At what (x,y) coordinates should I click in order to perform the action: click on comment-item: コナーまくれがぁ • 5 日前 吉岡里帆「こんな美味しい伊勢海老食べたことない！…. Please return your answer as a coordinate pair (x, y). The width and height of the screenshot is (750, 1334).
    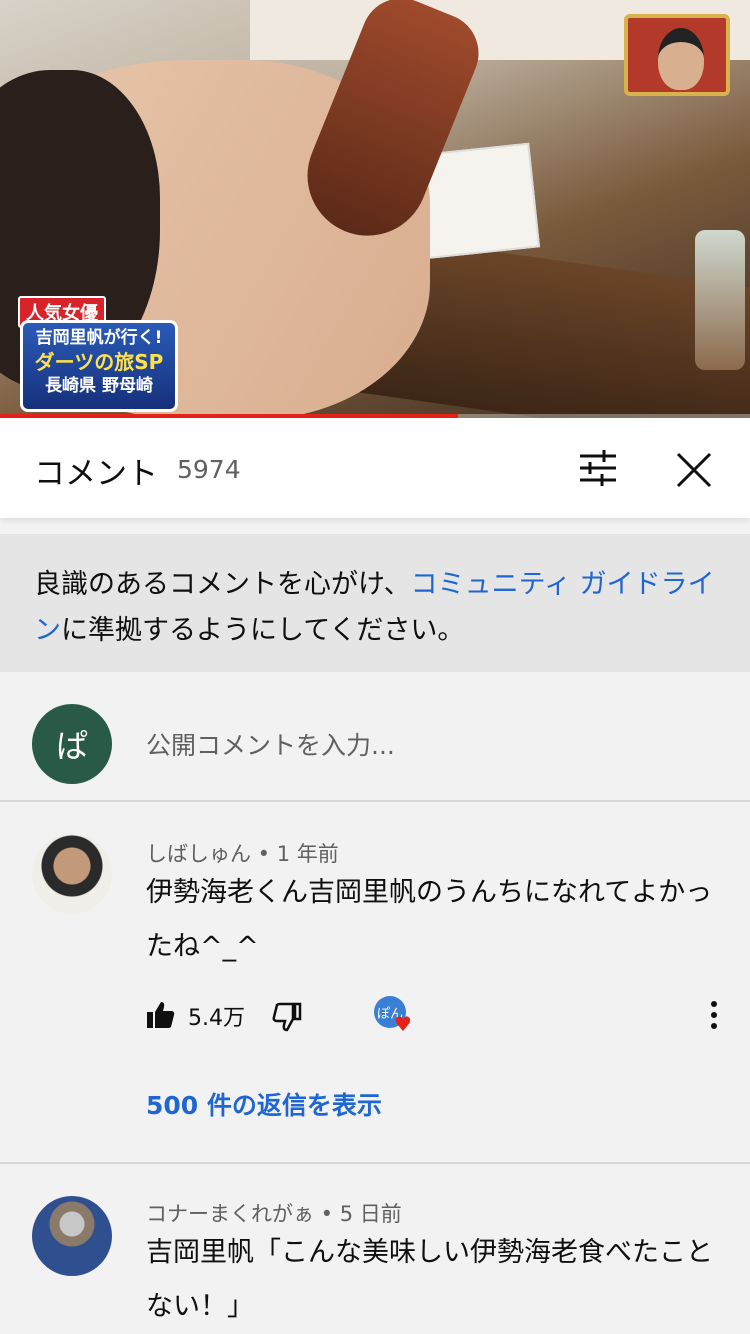
    Looking at the image, I should click on (375, 1249).